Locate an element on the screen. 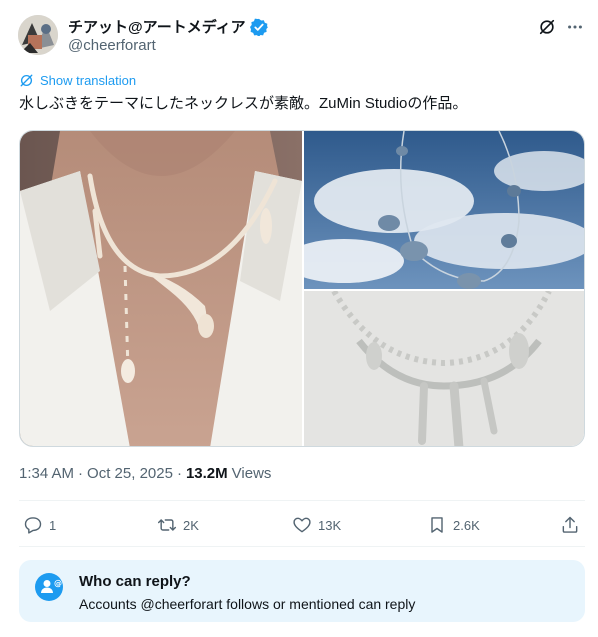 The width and height of the screenshot is (598, 637). views-label: Views is located at coordinates (251, 473).